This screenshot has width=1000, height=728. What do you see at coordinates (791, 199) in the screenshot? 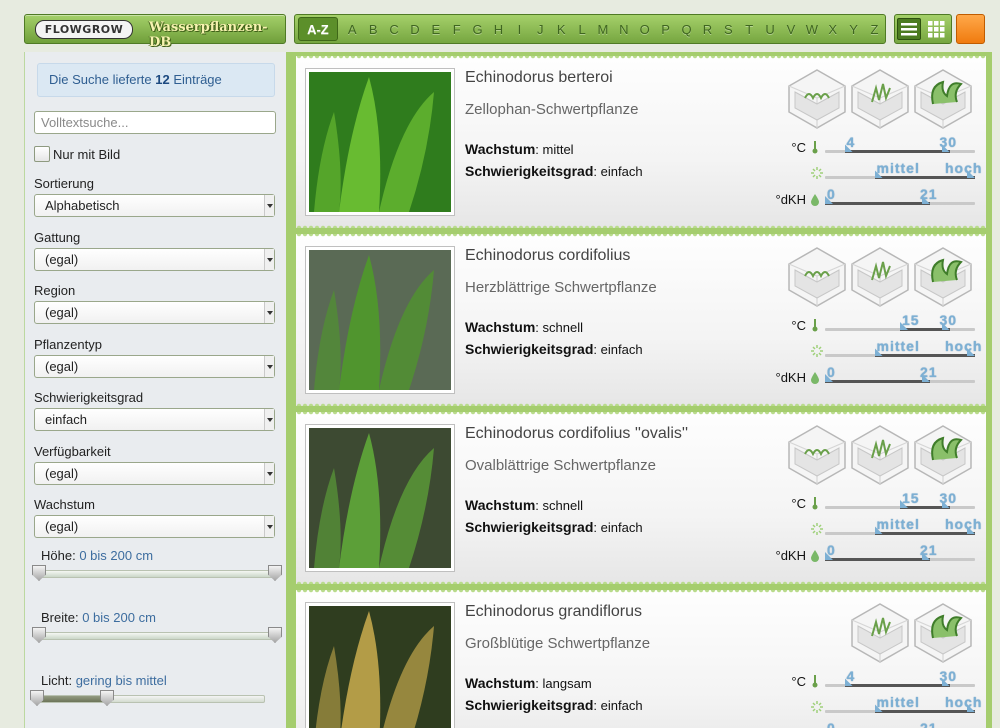
I see `param-unit-label: °dKH` at bounding box center [791, 199].